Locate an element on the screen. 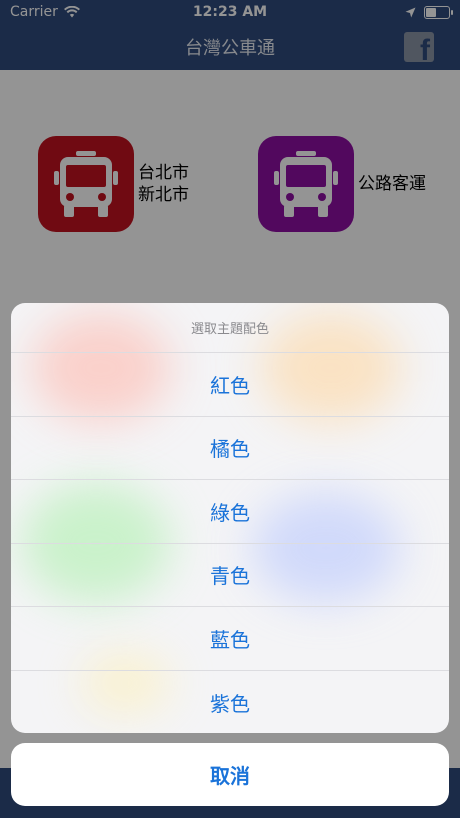  option-purple: 紫色 is located at coordinates (230, 702).